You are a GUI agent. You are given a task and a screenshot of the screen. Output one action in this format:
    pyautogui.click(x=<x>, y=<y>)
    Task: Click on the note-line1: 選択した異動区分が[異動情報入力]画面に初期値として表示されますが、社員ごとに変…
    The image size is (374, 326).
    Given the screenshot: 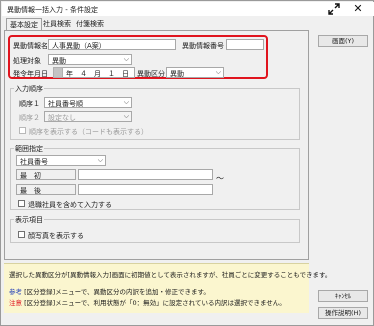 What is the action you would take?
    pyautogui.click(x=170, y=275)
    